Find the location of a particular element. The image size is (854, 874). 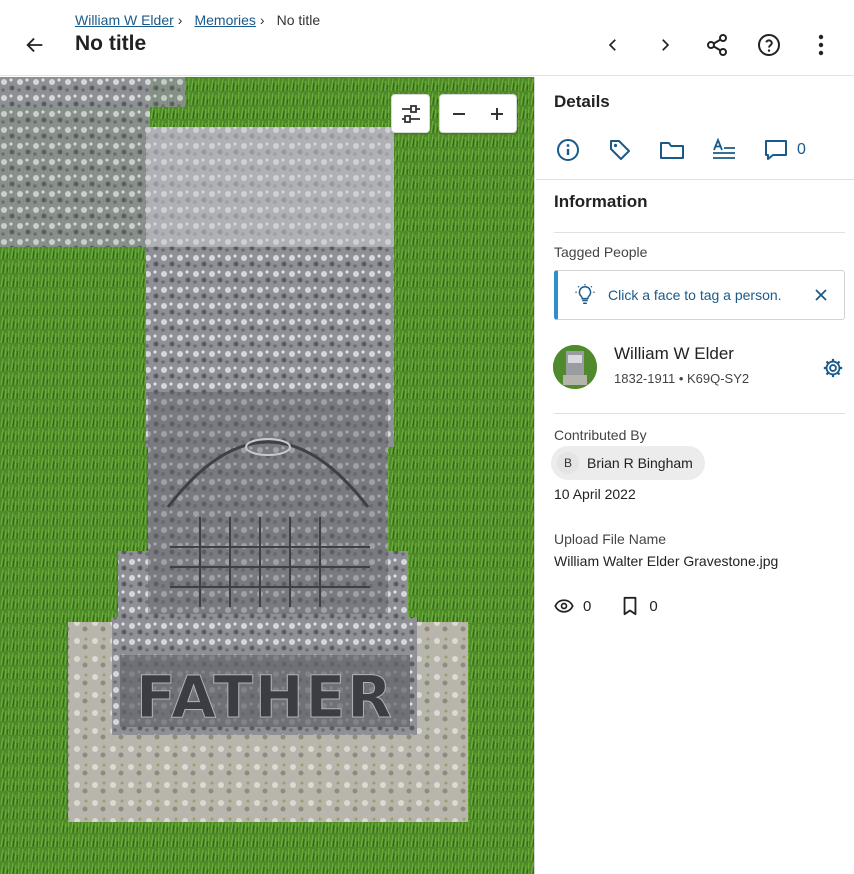

close-icon is located at coordinates (821, 295).